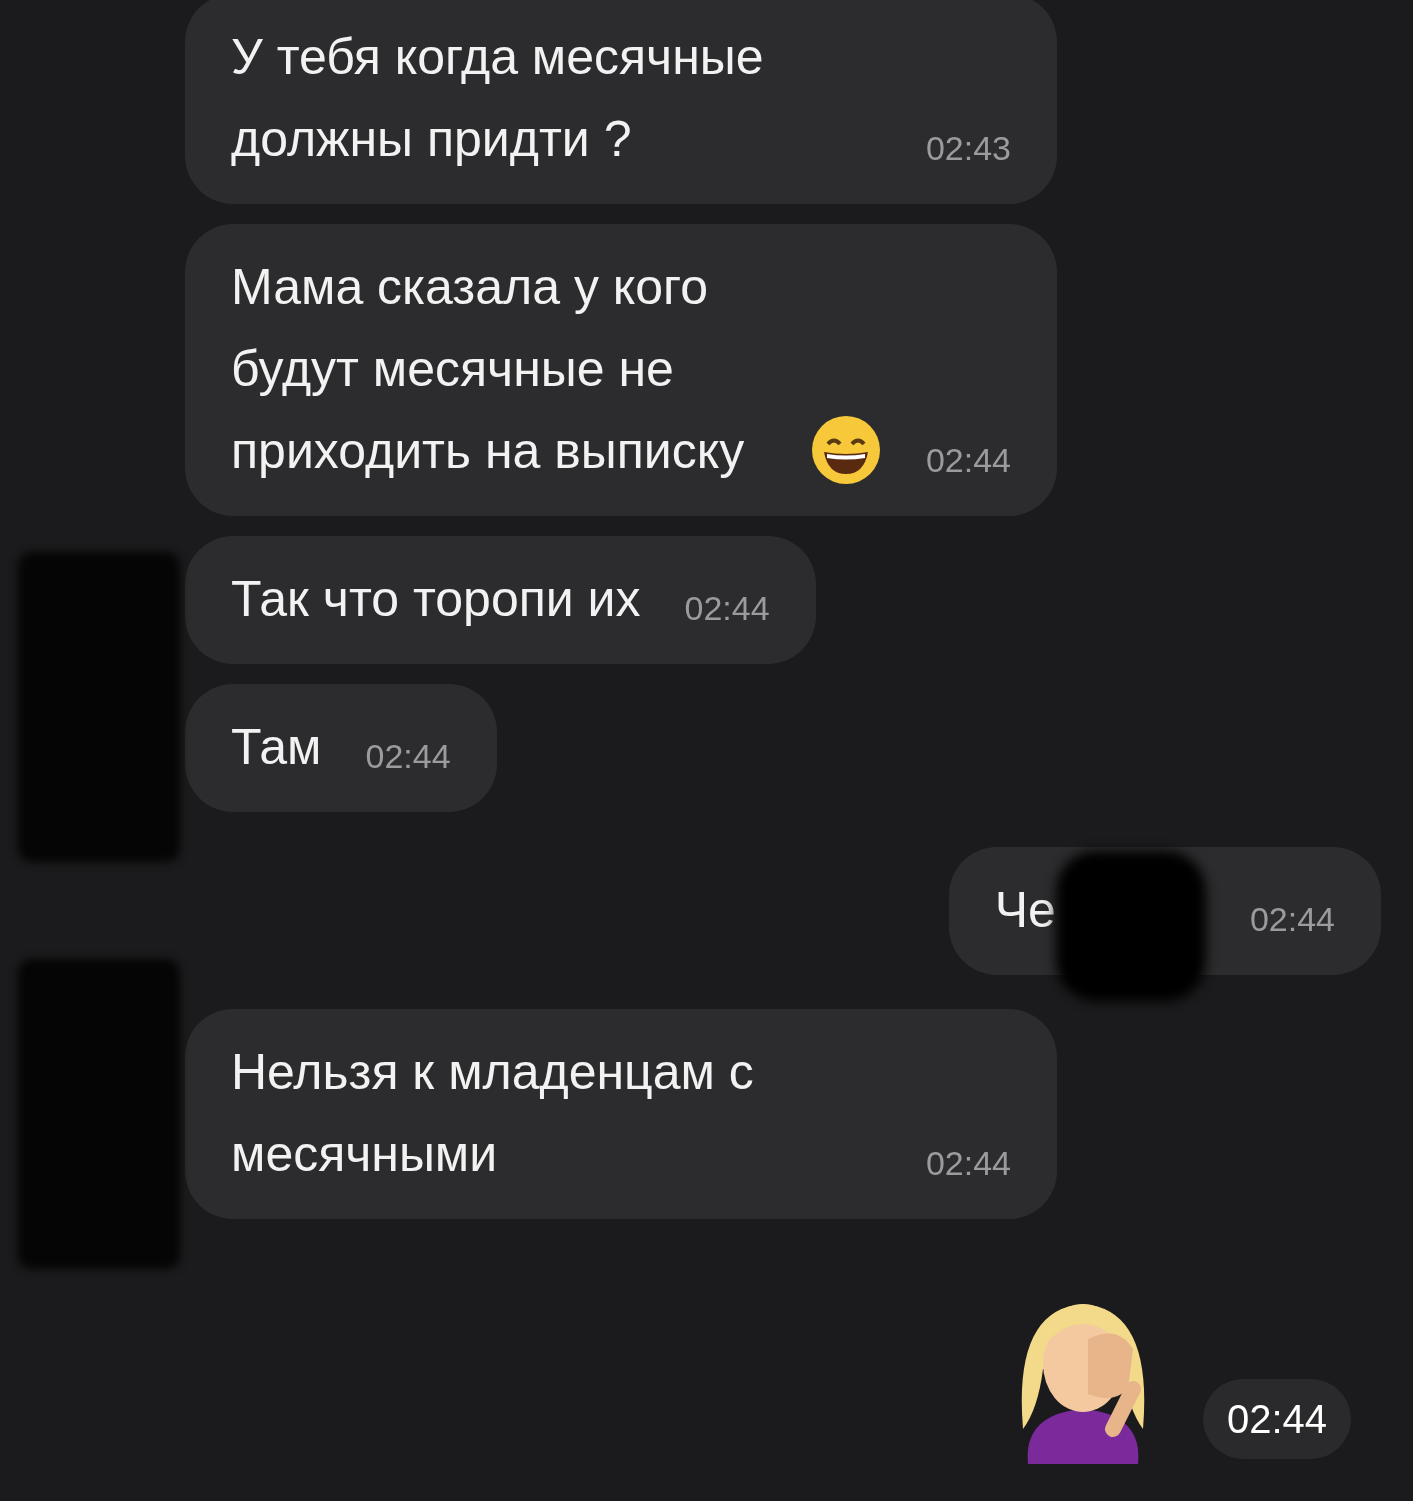 The height and width of the screenshot is (1501, 1413). Describe the element at coordinates (436, 599) in the screenshot. I see `message-text: Так что торопи их` at that location.